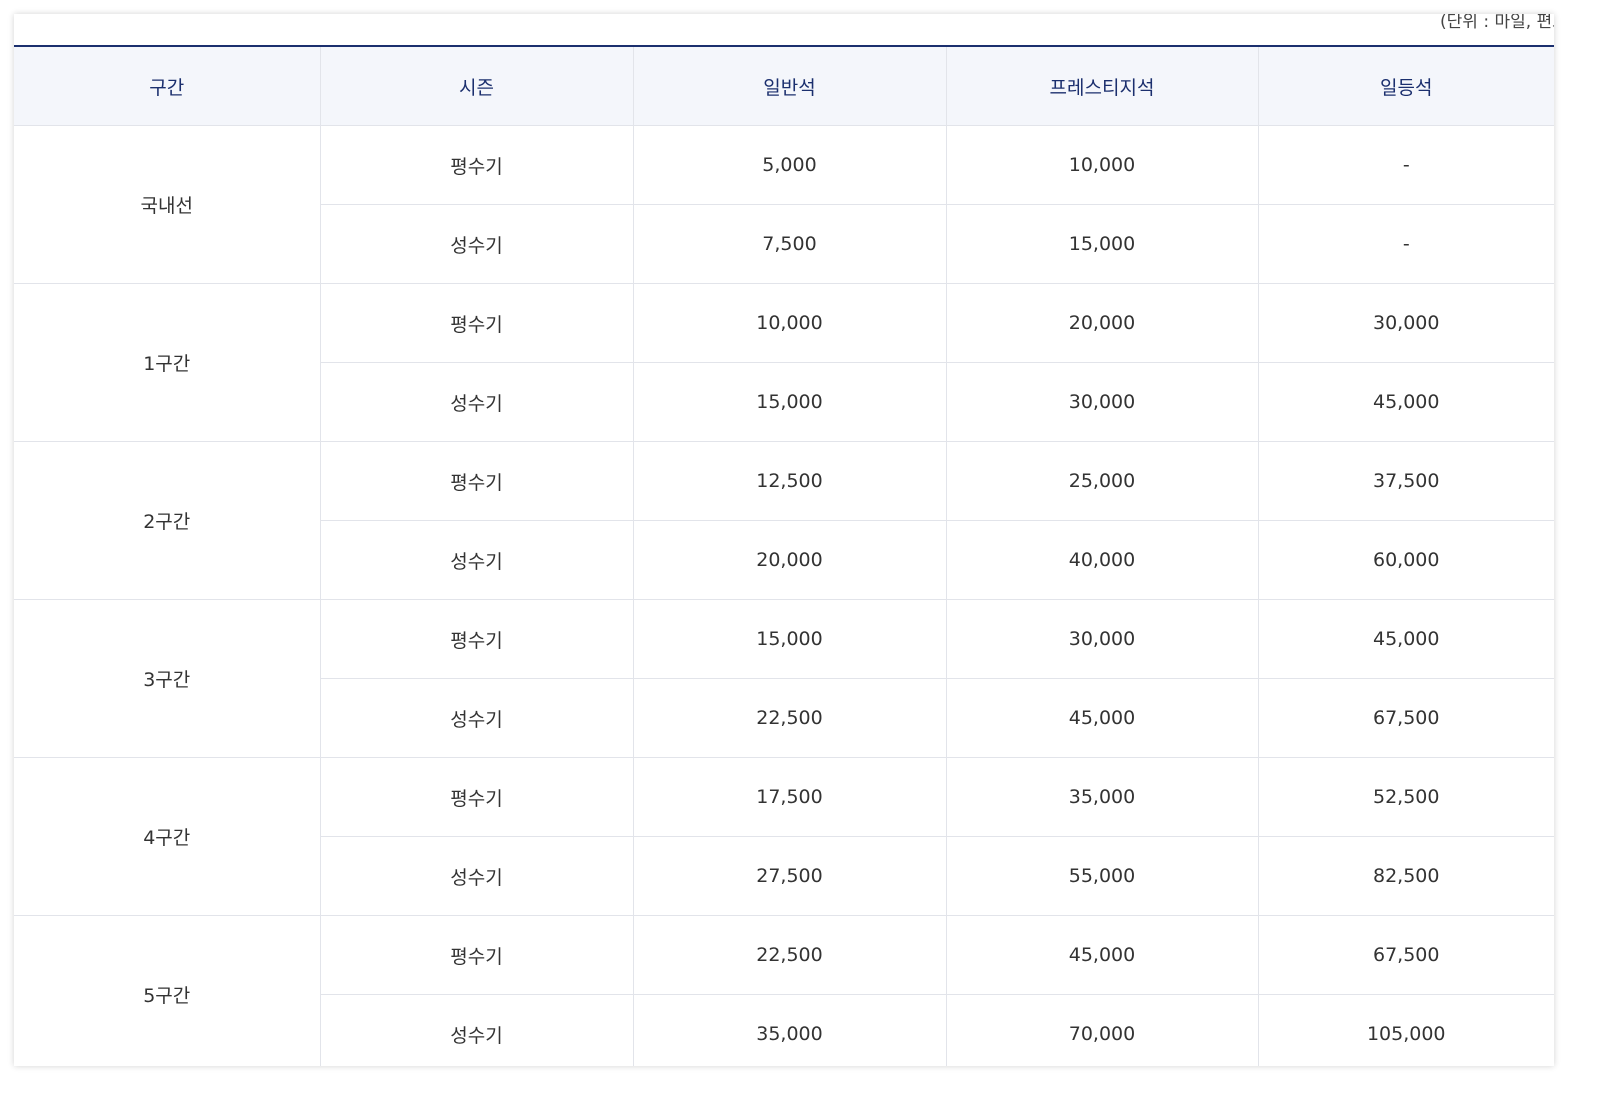 Image resolution: width=1605 pixels, height=1104 pixels. I want to click on section-cell: 3구간, so click(167, 678).